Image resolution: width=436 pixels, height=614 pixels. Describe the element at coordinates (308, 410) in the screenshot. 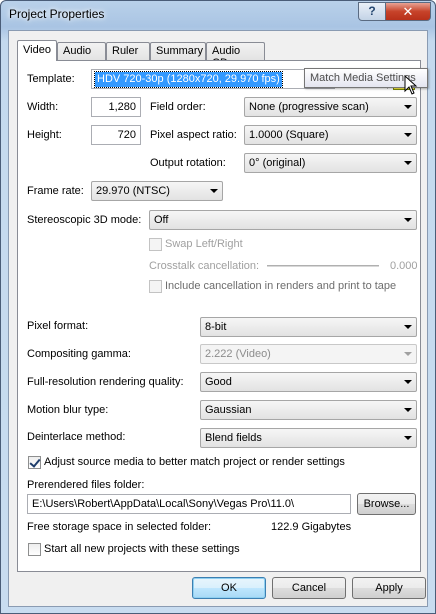

I see `motion-blur-select: Gaussian` at that location.